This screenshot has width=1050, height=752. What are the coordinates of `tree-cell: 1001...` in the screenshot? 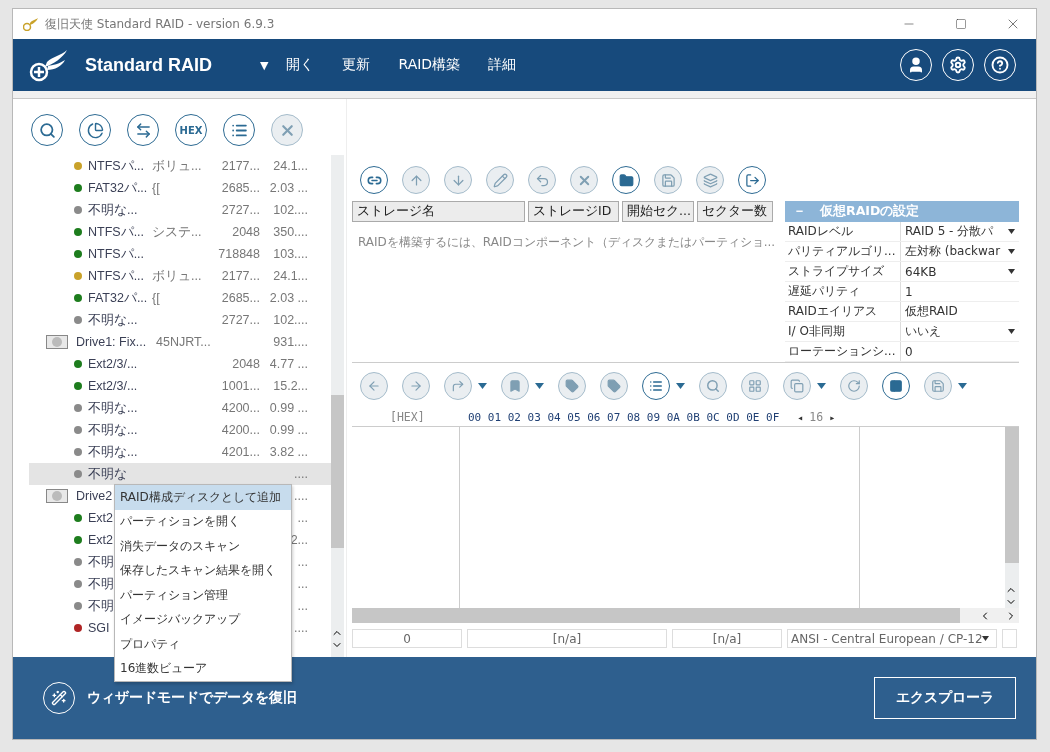 It's located at (240, 386).